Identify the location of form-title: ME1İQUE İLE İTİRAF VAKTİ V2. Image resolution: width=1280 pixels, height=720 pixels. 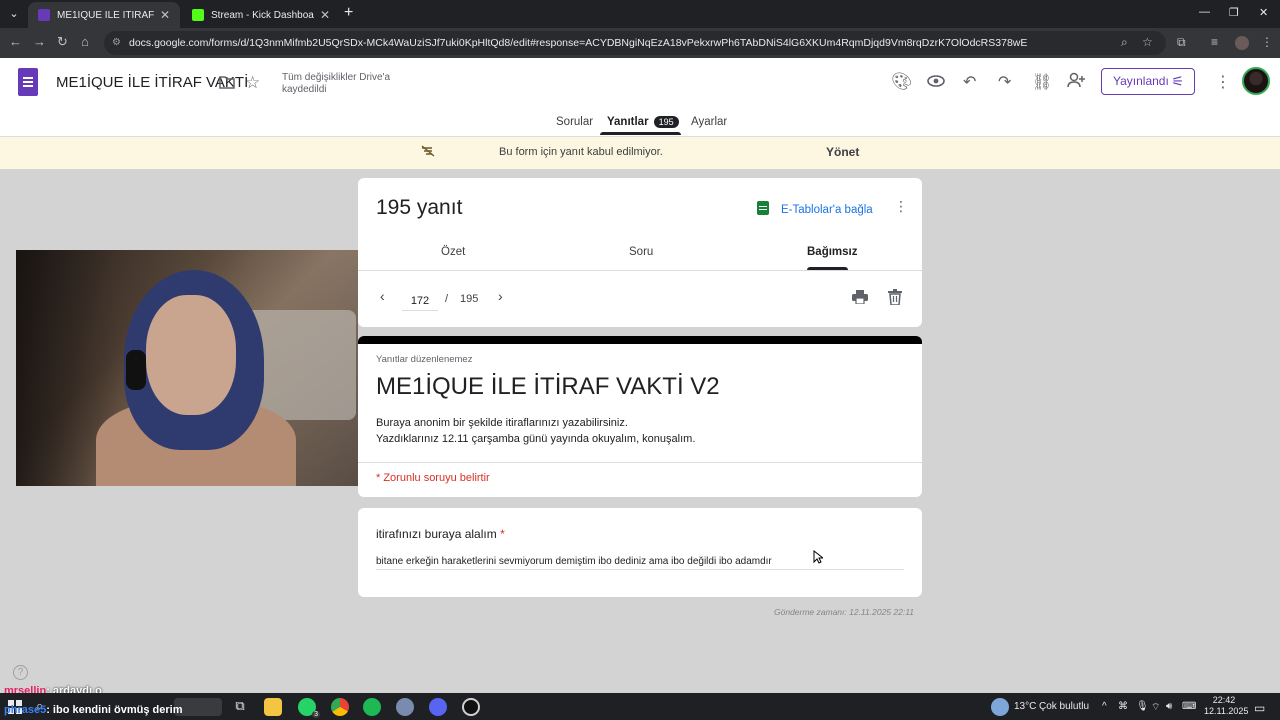
(548, 386).